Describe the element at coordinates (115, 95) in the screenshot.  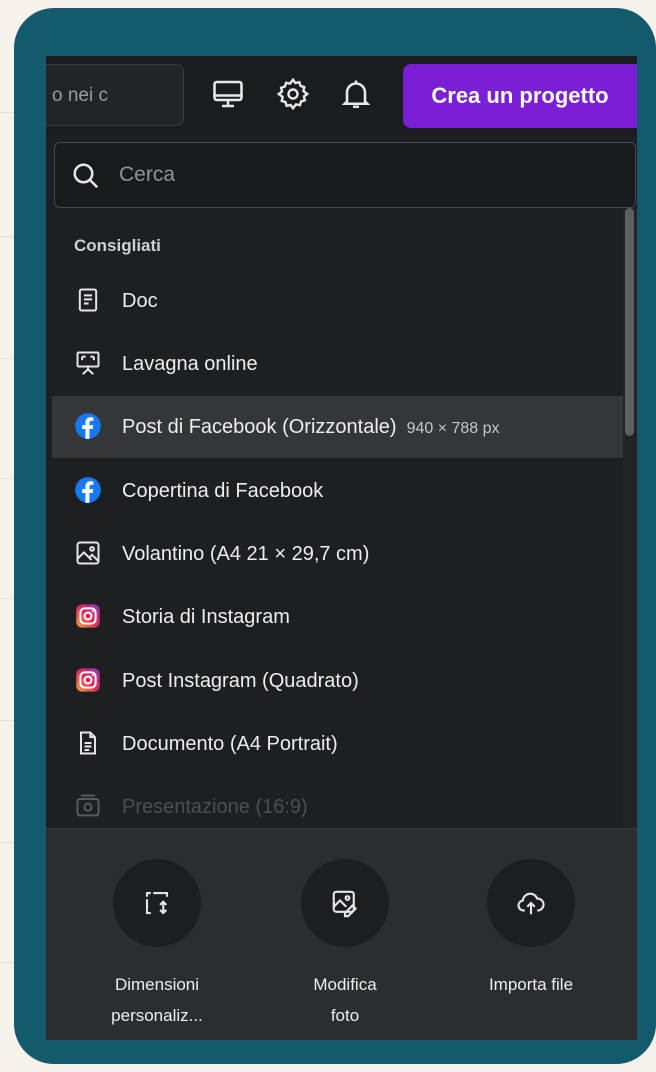
I see `top-search-input: o nei c` at that location.